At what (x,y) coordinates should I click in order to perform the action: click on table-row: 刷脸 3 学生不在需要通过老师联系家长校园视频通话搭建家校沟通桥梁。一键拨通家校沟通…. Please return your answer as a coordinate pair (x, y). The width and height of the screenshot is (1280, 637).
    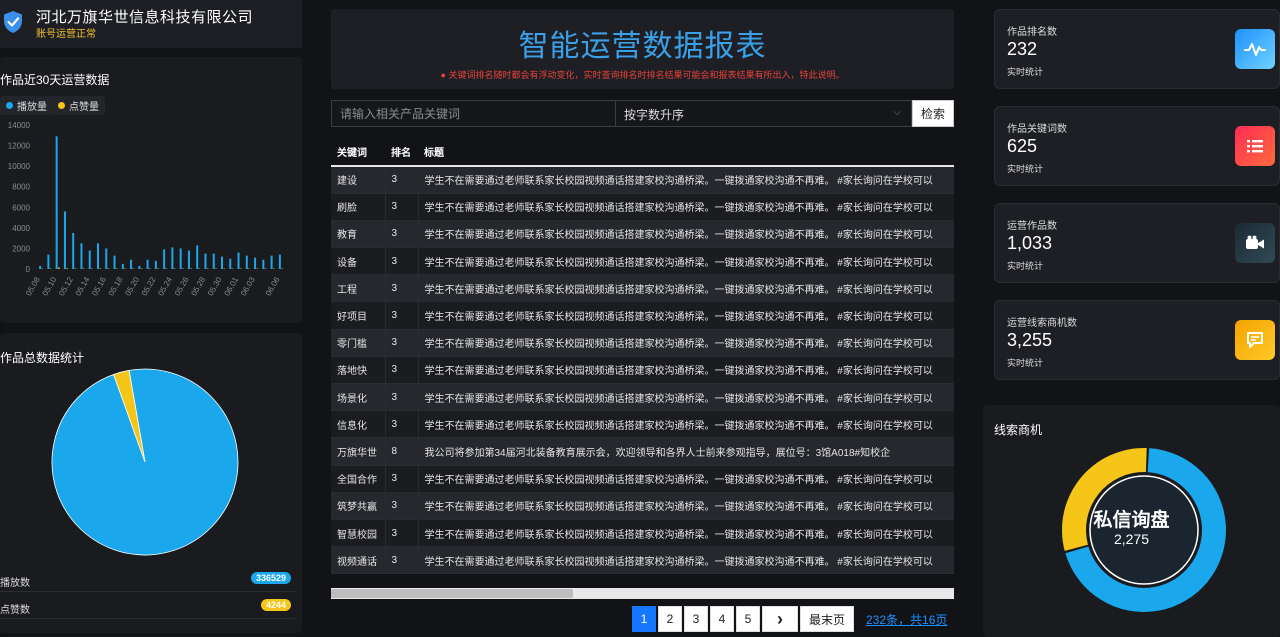
    Looking at the image, I should click on (642, 207).